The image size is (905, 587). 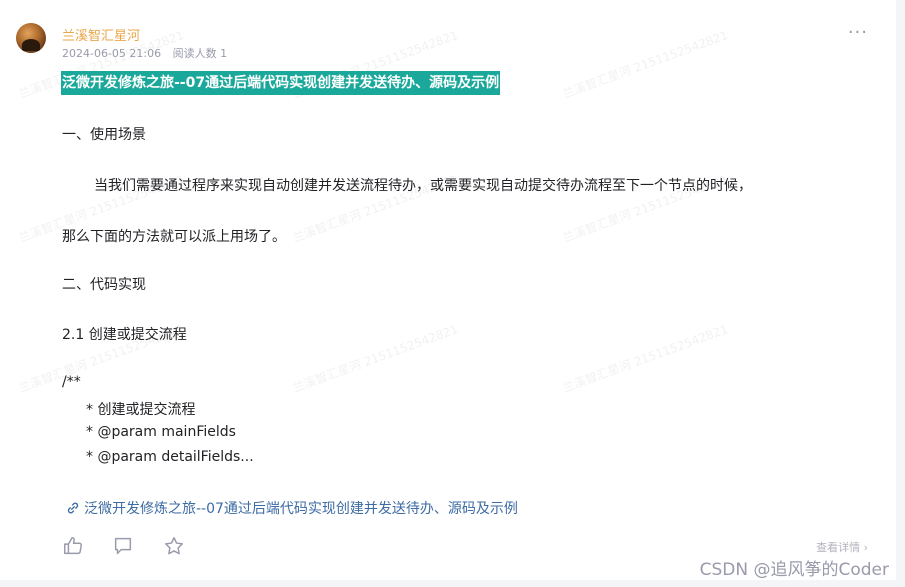 What do you see at coordinates (101, 34) in the screenshot?
I see `author-name: 兰溪智汇星河` at bounding box center [101, 34].